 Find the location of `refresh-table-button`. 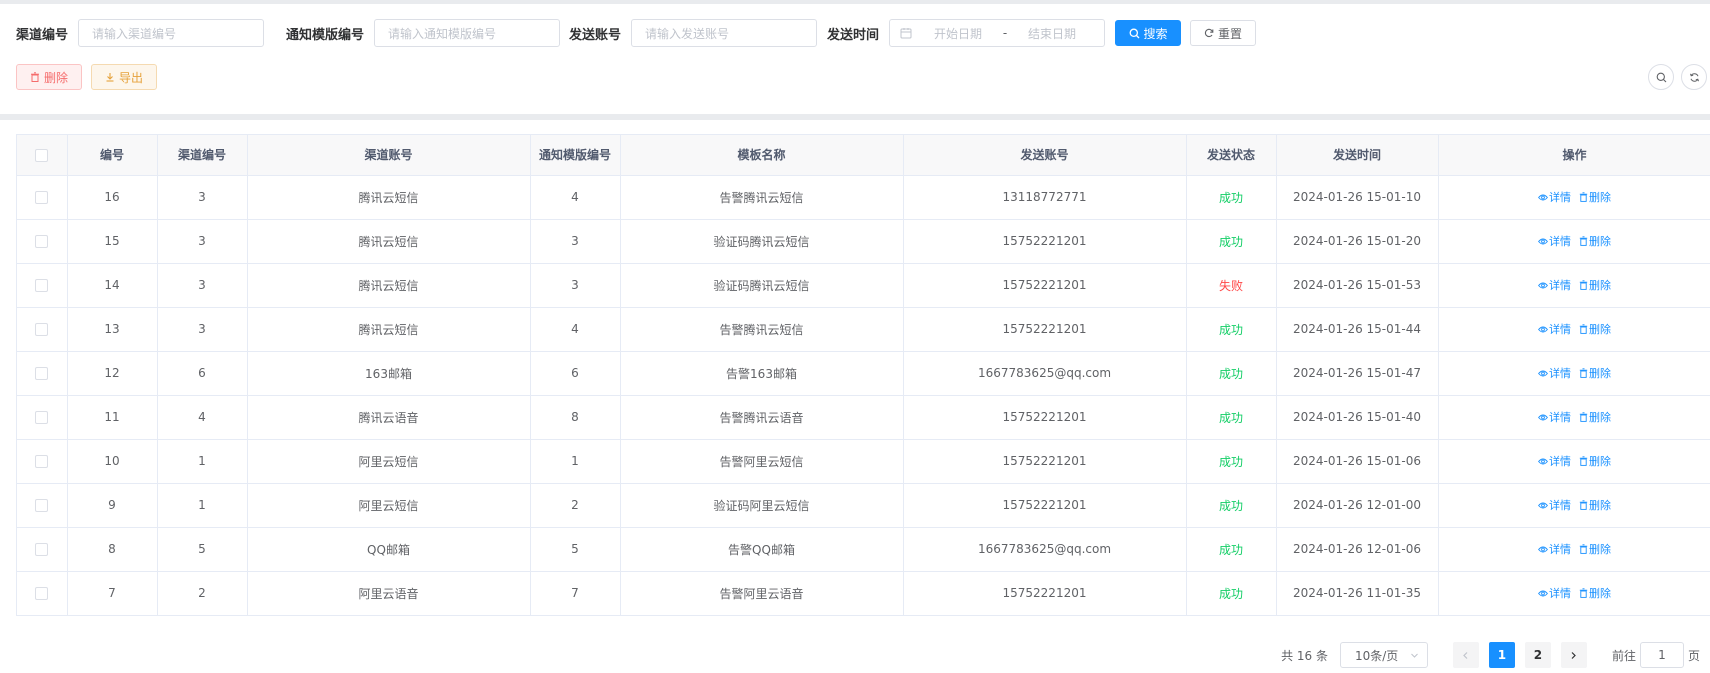

refresh-table-button is located at coordinates (1694, 77).